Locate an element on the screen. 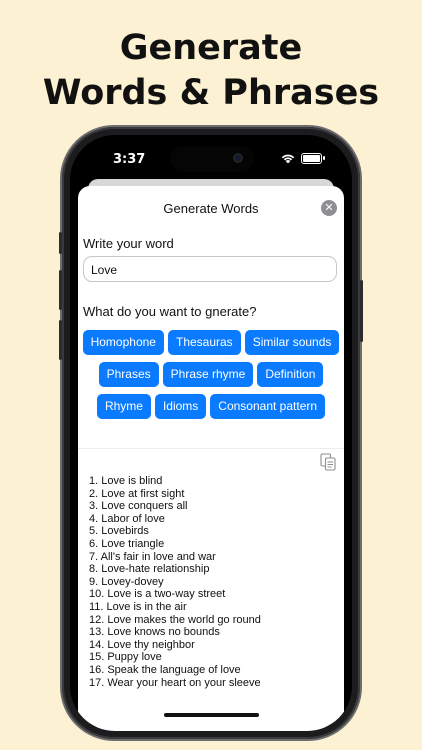 Image resolution: width=422 pixels, height=750 pixels. list-item: 15. Puppy love is located at coordinates (125, 657).